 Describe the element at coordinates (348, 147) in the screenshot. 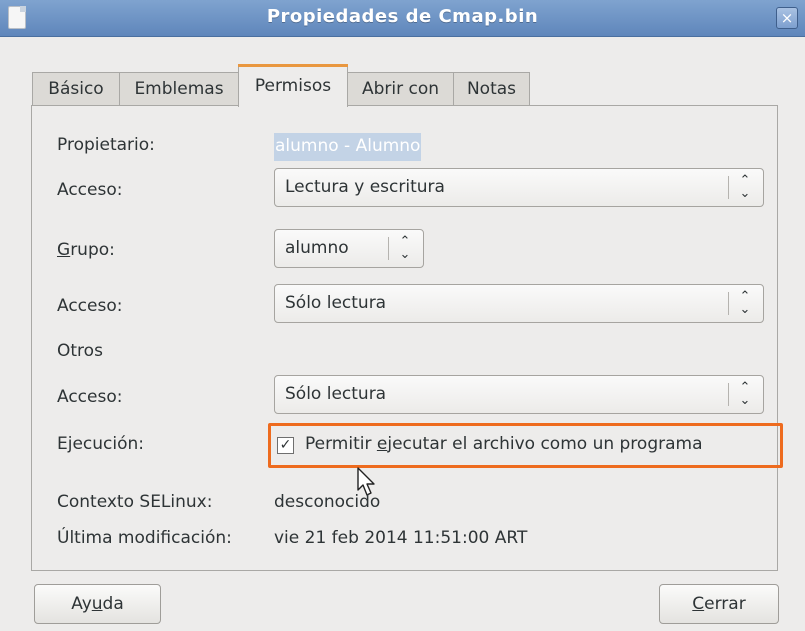

I see `owner-value: alumno - Alumno` at that location.